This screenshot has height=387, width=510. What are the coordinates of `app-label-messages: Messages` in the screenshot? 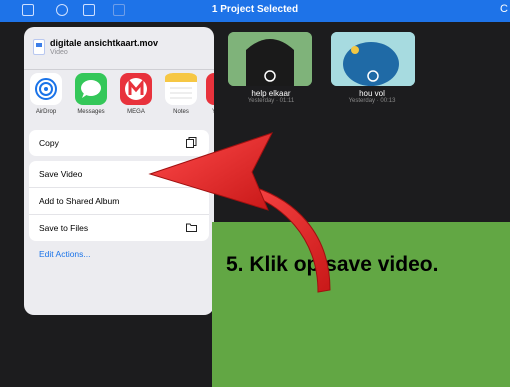 It's located at (91, 112).